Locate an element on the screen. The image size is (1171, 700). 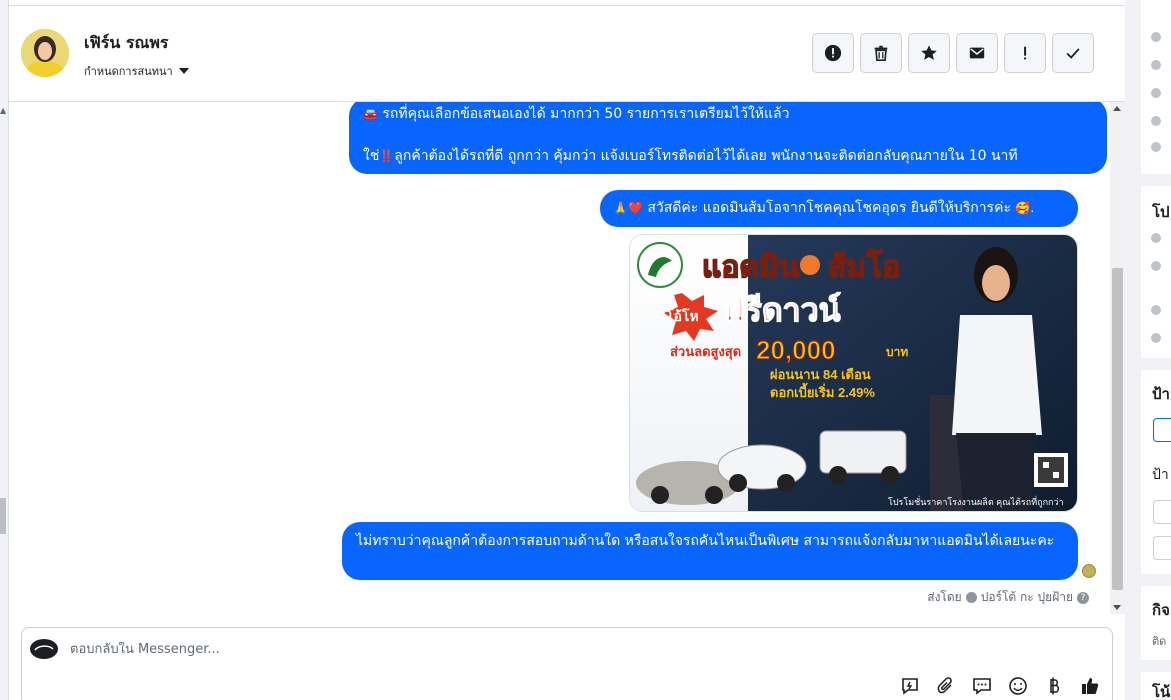
envelope-icon is located at coordinates (977, 53).